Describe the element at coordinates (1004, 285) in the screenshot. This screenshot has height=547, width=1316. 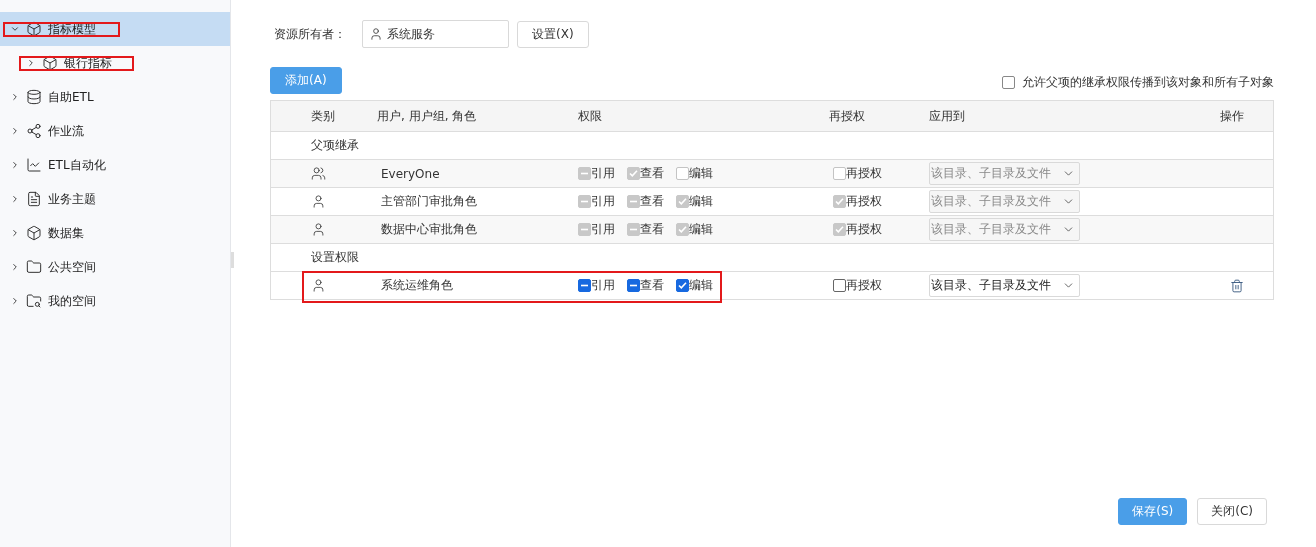
I see `apply-to-select: 该目录、子目录及文件` at that location.